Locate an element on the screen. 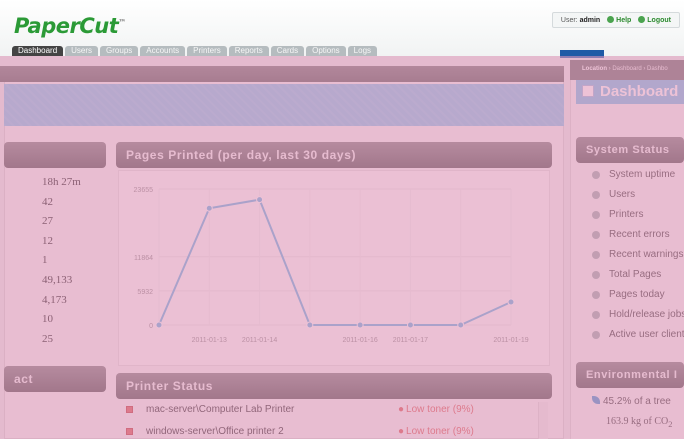 The width and height of the screenshot is (684, 439). system-status-label: Recent warnings is located at coordinates (646, 254).